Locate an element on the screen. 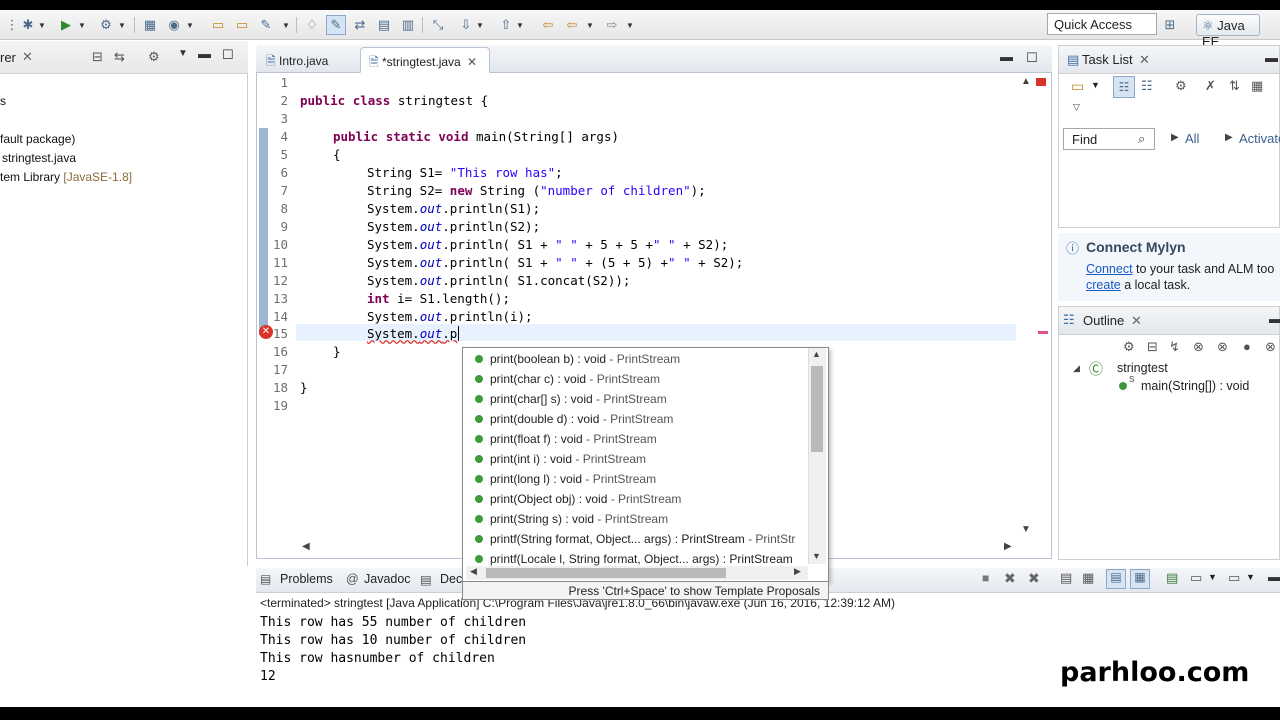  assist-hscroll-thumb is located at coordinates (606, 573).